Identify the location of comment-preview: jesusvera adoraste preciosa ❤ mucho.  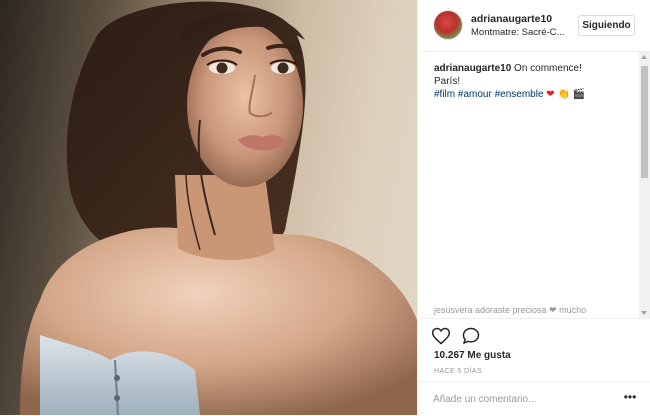
(510, 310).